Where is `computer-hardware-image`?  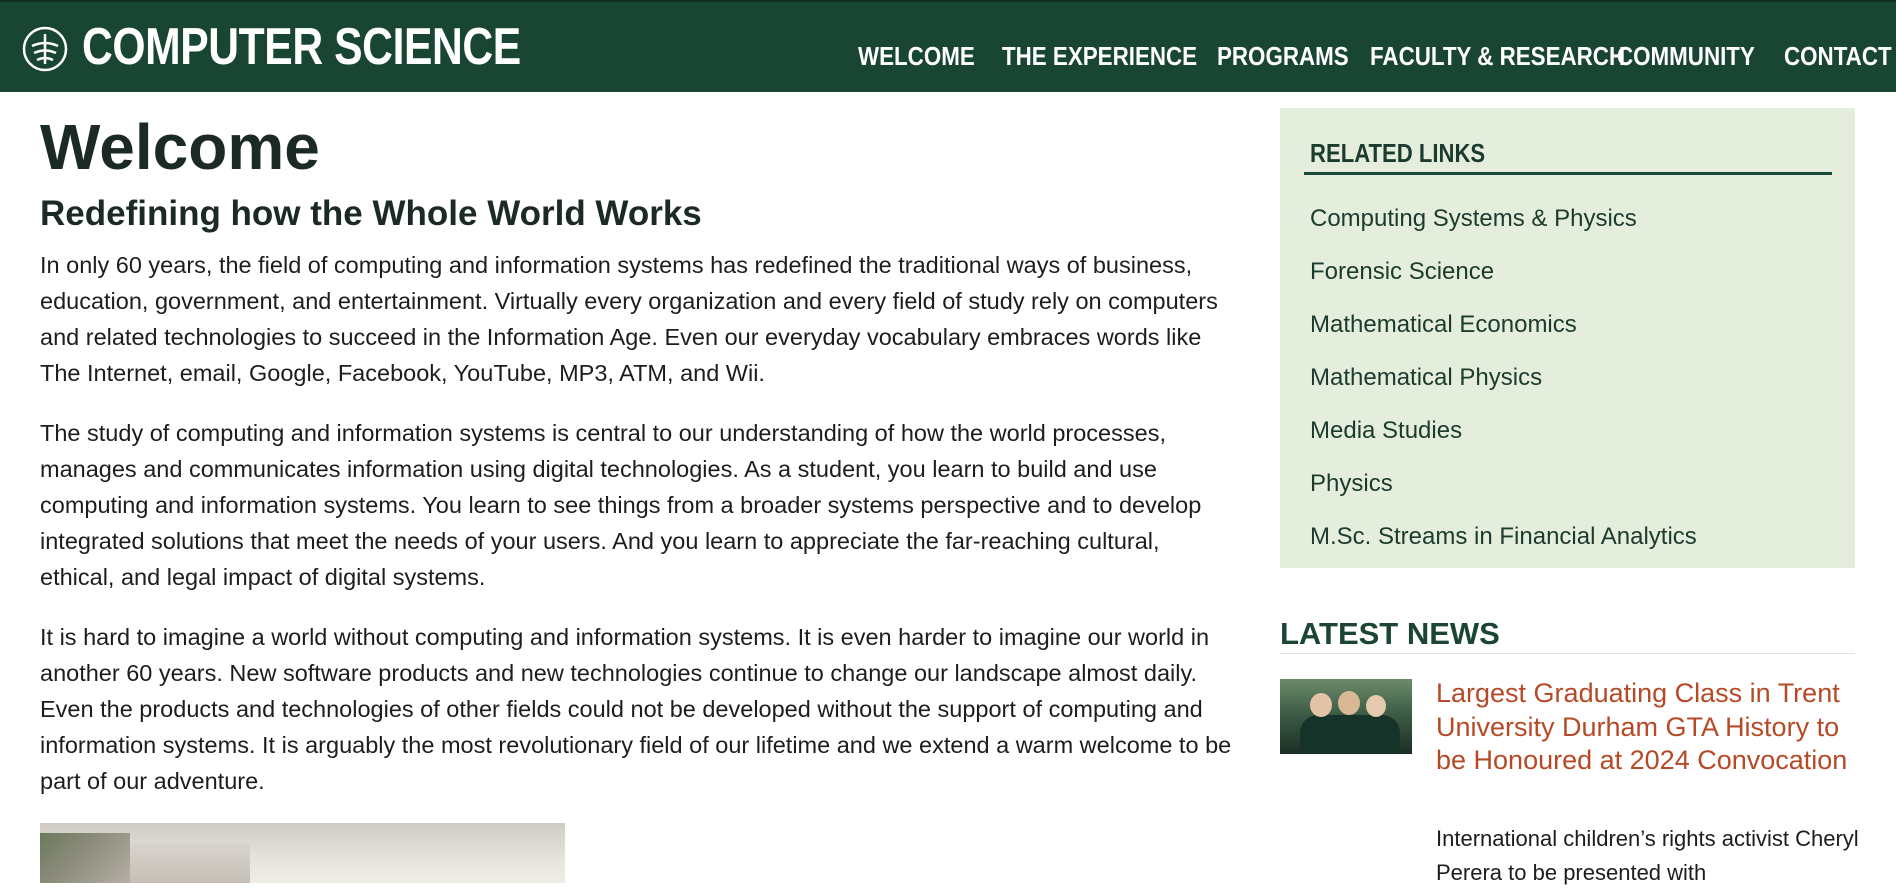 computer-hardware-image is located at coordinates (302, 853).